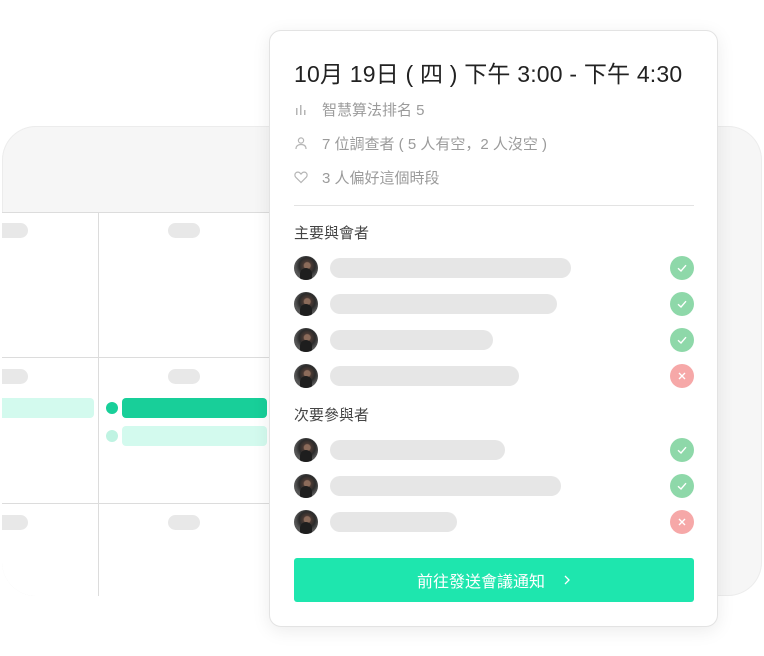 Image resolution: width=764 pixels, height=656 pixels. I want to click on bar-chart-icon, so click(301, 109).